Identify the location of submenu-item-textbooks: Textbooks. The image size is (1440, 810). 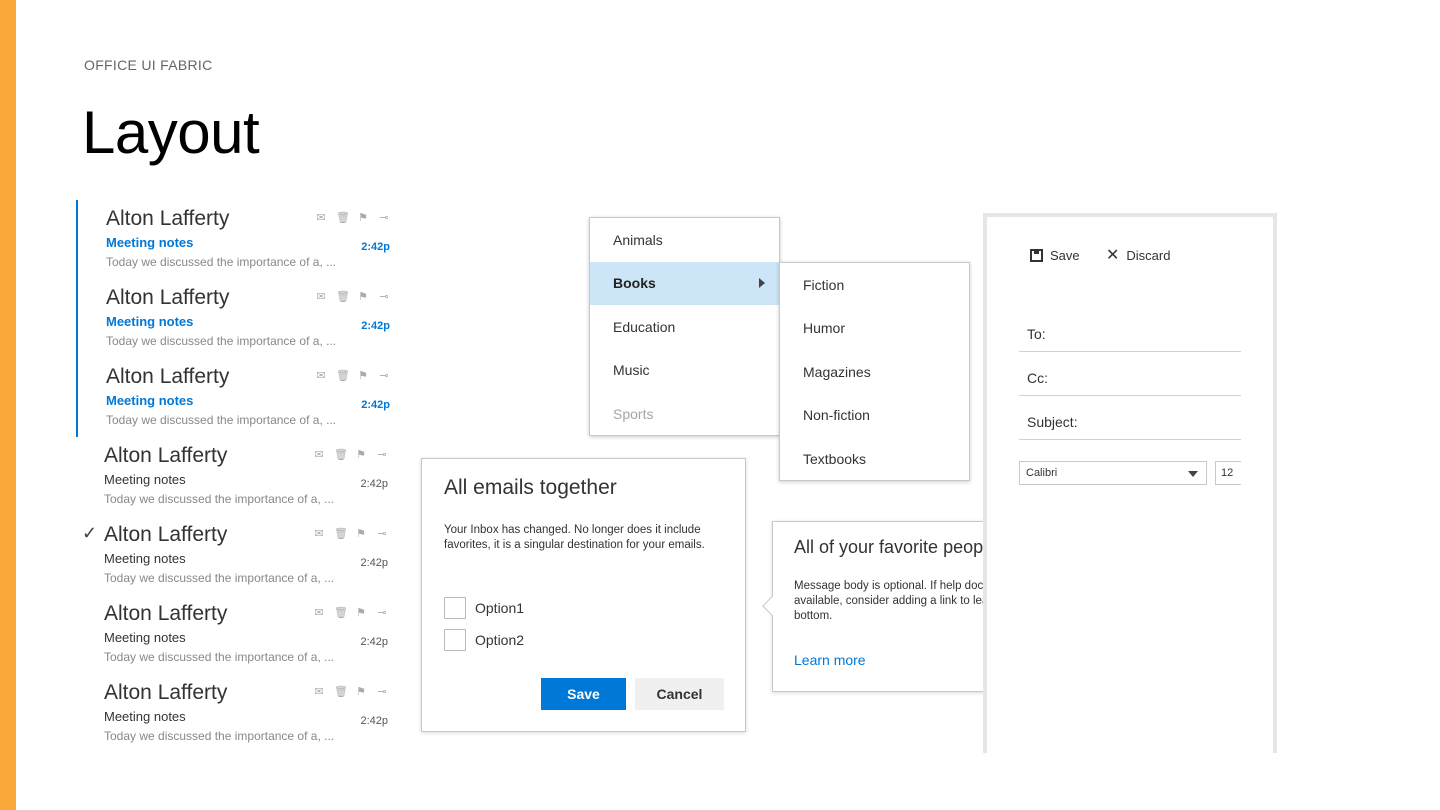
(874, 459).